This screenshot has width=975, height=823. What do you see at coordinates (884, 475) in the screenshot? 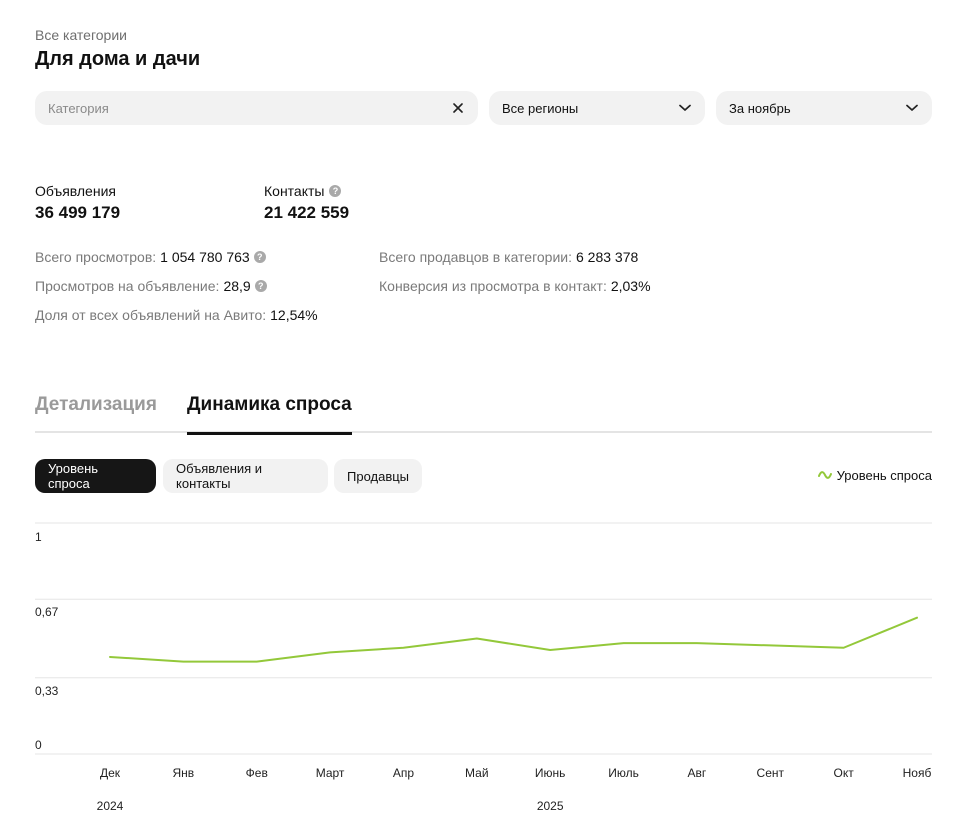
I see `legend-label: Уровень спроса` at bounding box center [884, 475].